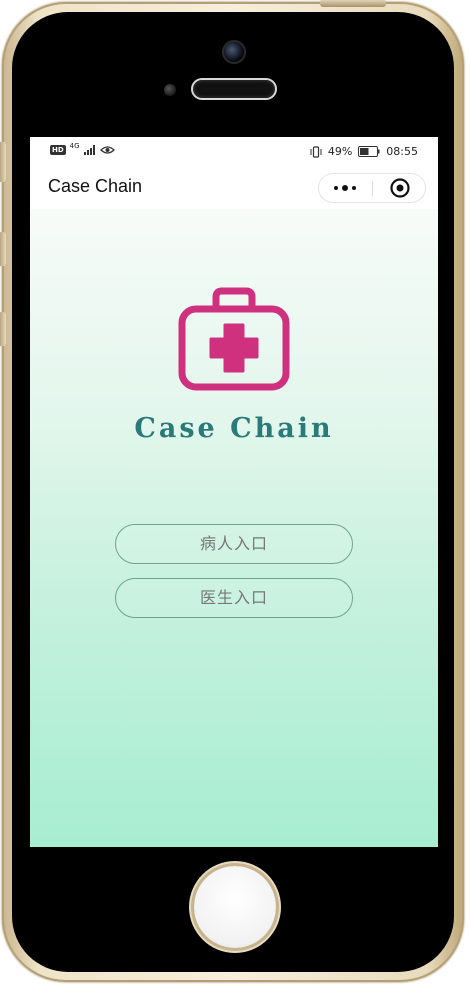 The width and height of the screenshot is (470, 985). What do you see at coordinates (234, 89) in the screenshot?
I see `earpiece-speaker` at bounding box center [234, 89].